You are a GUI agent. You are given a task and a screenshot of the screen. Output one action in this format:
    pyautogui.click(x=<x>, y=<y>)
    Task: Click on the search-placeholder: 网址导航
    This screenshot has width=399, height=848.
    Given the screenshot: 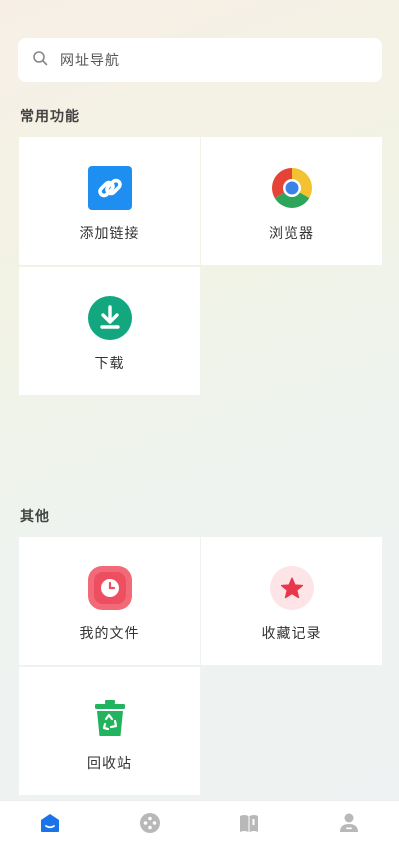 What is the action you would take?
    pyautogui.click(x=90, y=61)
    